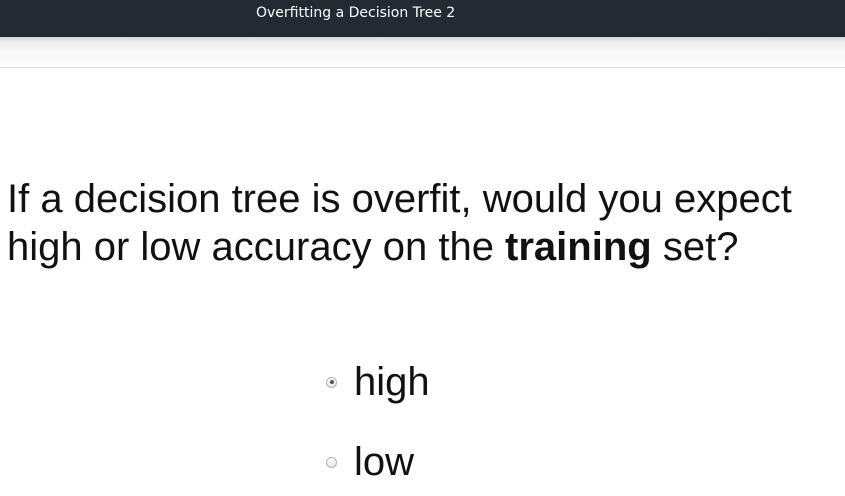 The image size is (845, 496). Describe the element at coordinates (356, 13) in the screenshot. I see `video-title: Overfitting a Decision Tree 2` at that location.